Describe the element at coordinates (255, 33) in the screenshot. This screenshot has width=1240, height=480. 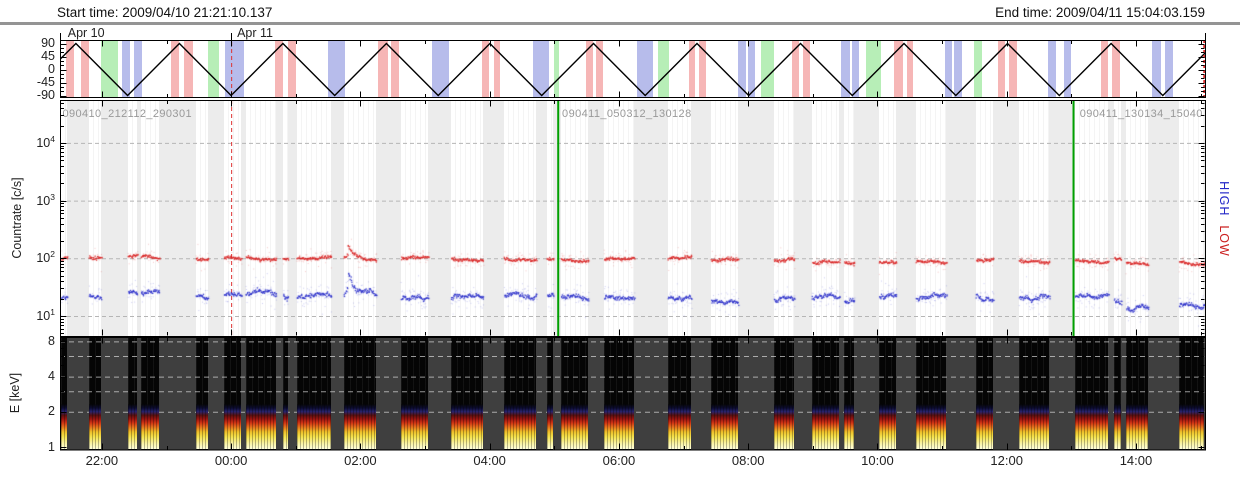
I see `date-label: Apr 11` at that location.